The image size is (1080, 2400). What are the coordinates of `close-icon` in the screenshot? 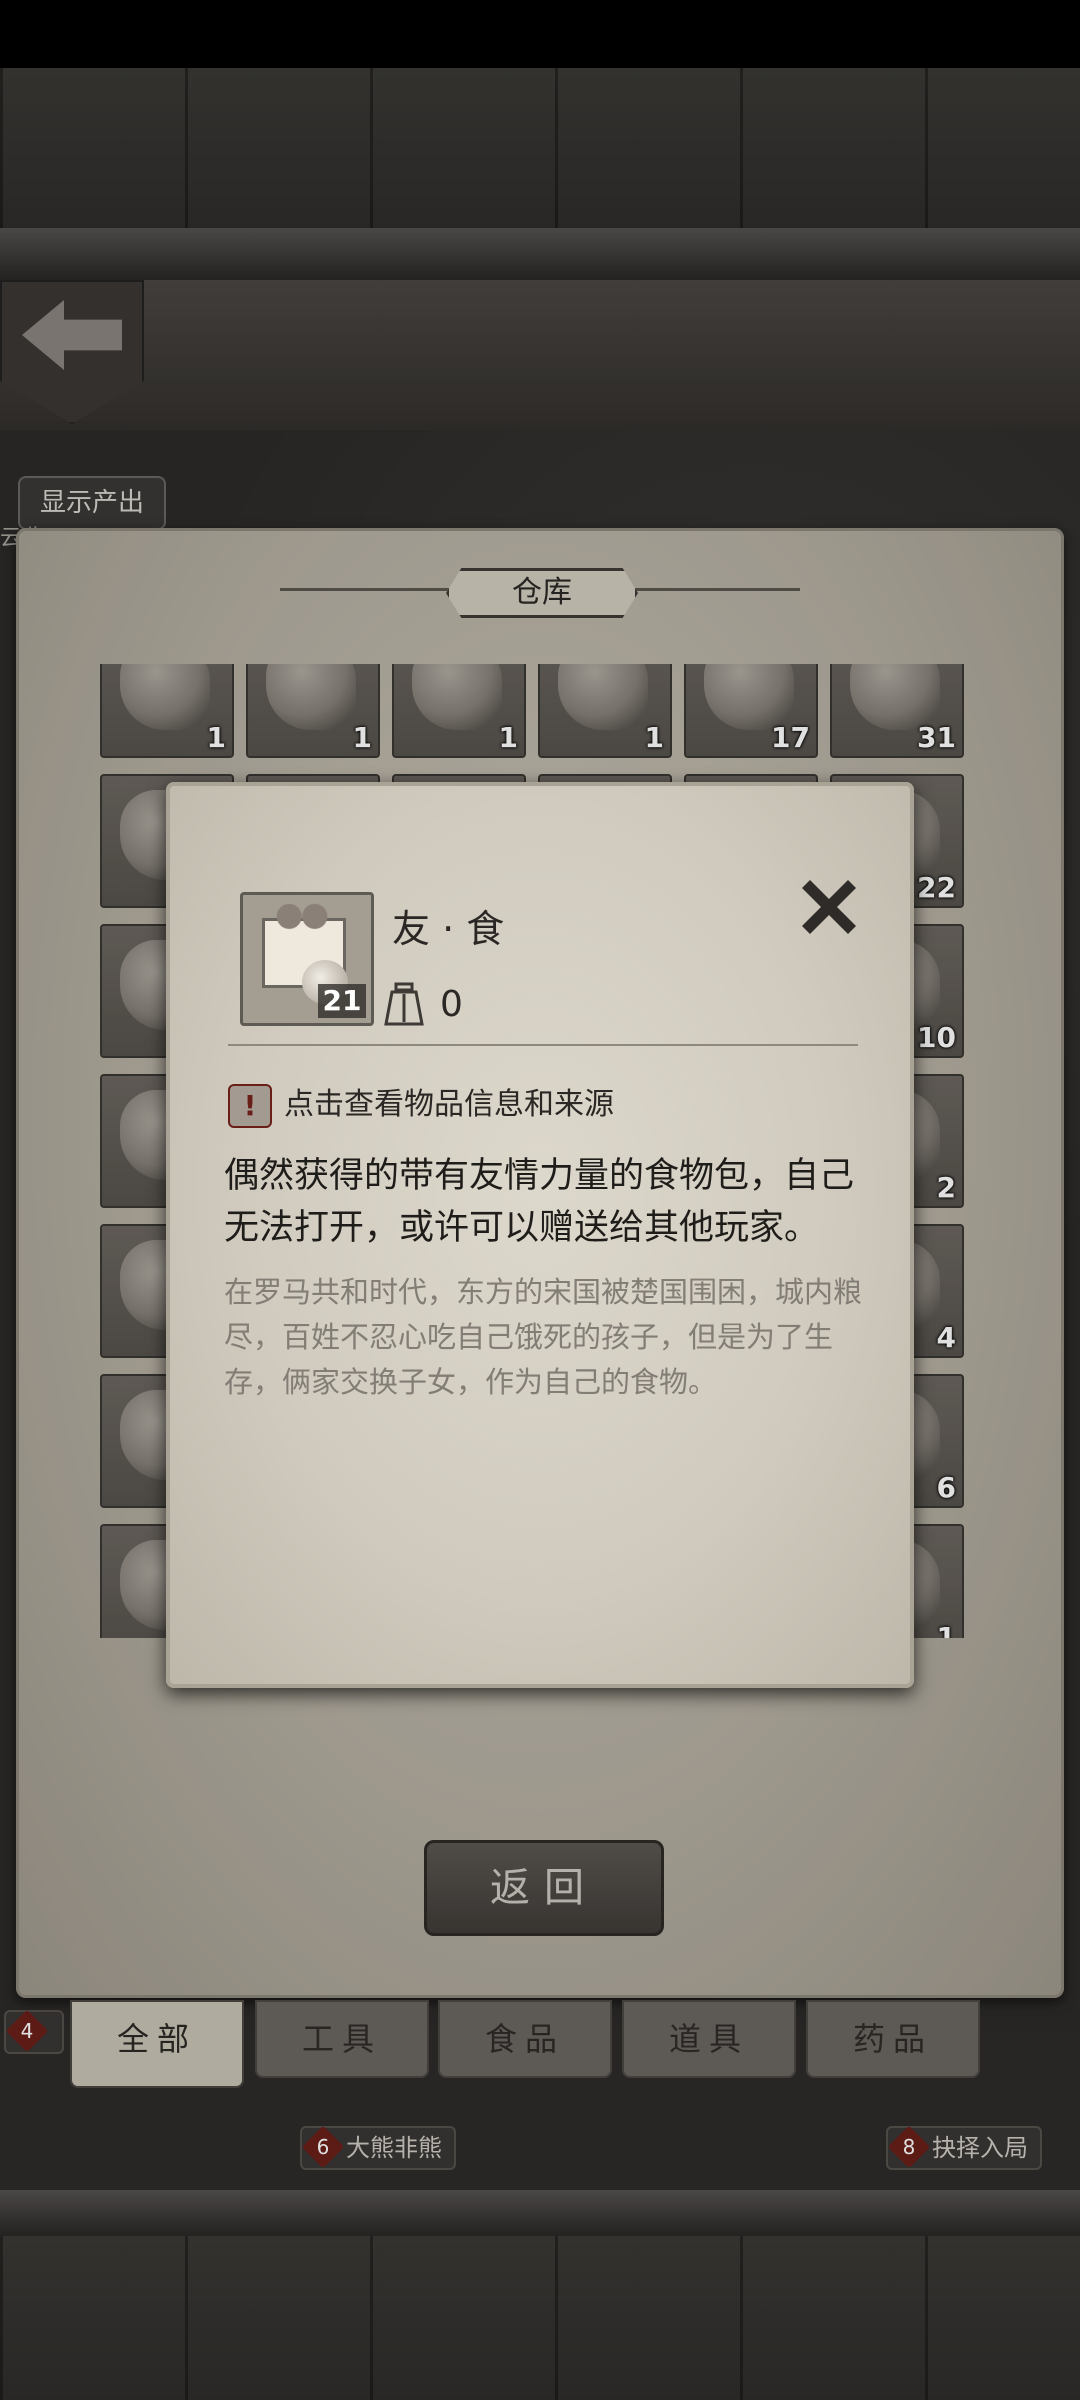 It's located at (829, 907).